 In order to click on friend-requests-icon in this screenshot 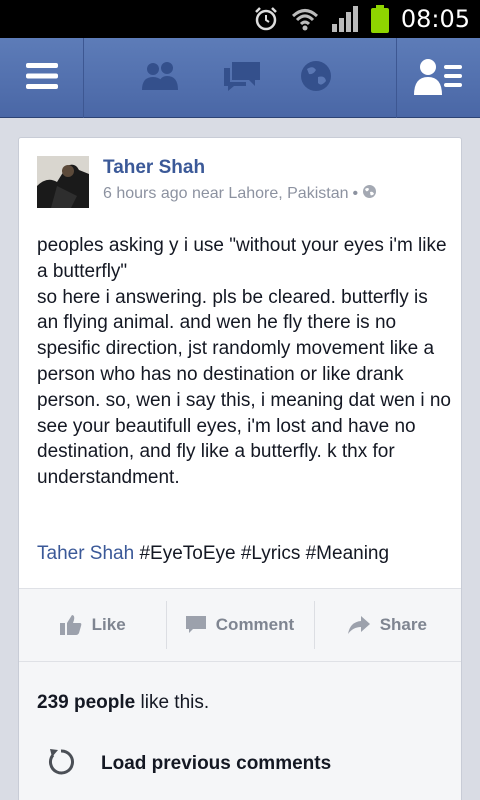, I will do `click(438, 78)`.